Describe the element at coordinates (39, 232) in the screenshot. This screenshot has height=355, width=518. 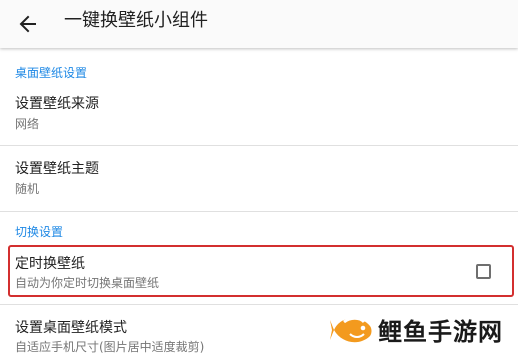
I see `section-header-switch-settings: 切换设置` at that location.